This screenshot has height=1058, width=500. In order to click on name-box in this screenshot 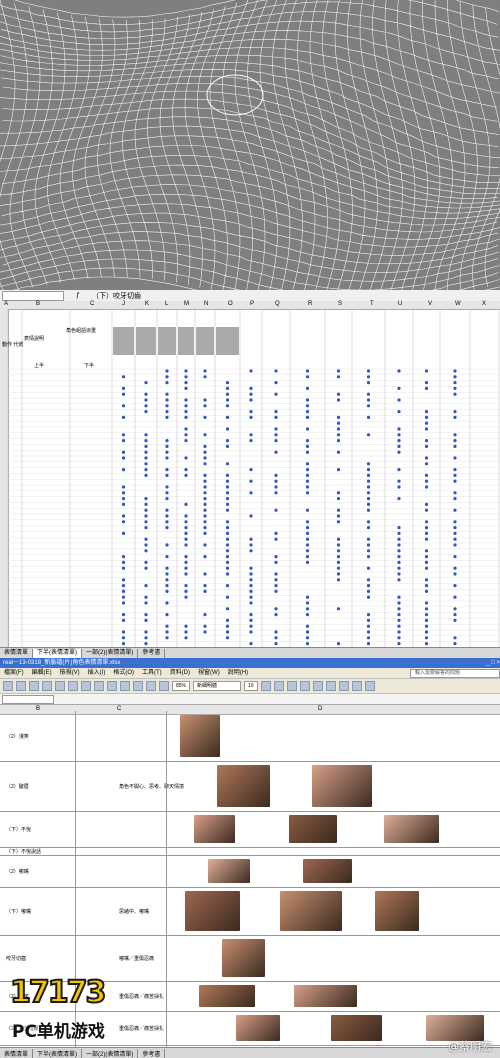, I will do `click(33, 295)`.